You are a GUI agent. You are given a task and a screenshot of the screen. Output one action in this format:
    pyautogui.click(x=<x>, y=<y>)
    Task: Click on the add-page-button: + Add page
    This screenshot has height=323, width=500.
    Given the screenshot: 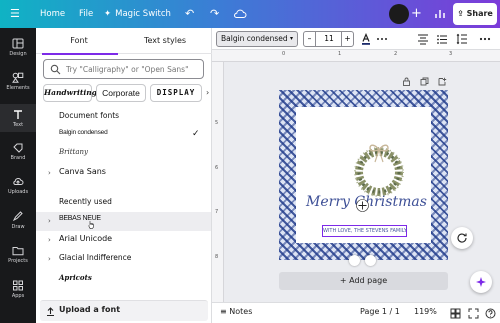 What is the action you would take?
    pyautogui.click(x=363, y=281)
    